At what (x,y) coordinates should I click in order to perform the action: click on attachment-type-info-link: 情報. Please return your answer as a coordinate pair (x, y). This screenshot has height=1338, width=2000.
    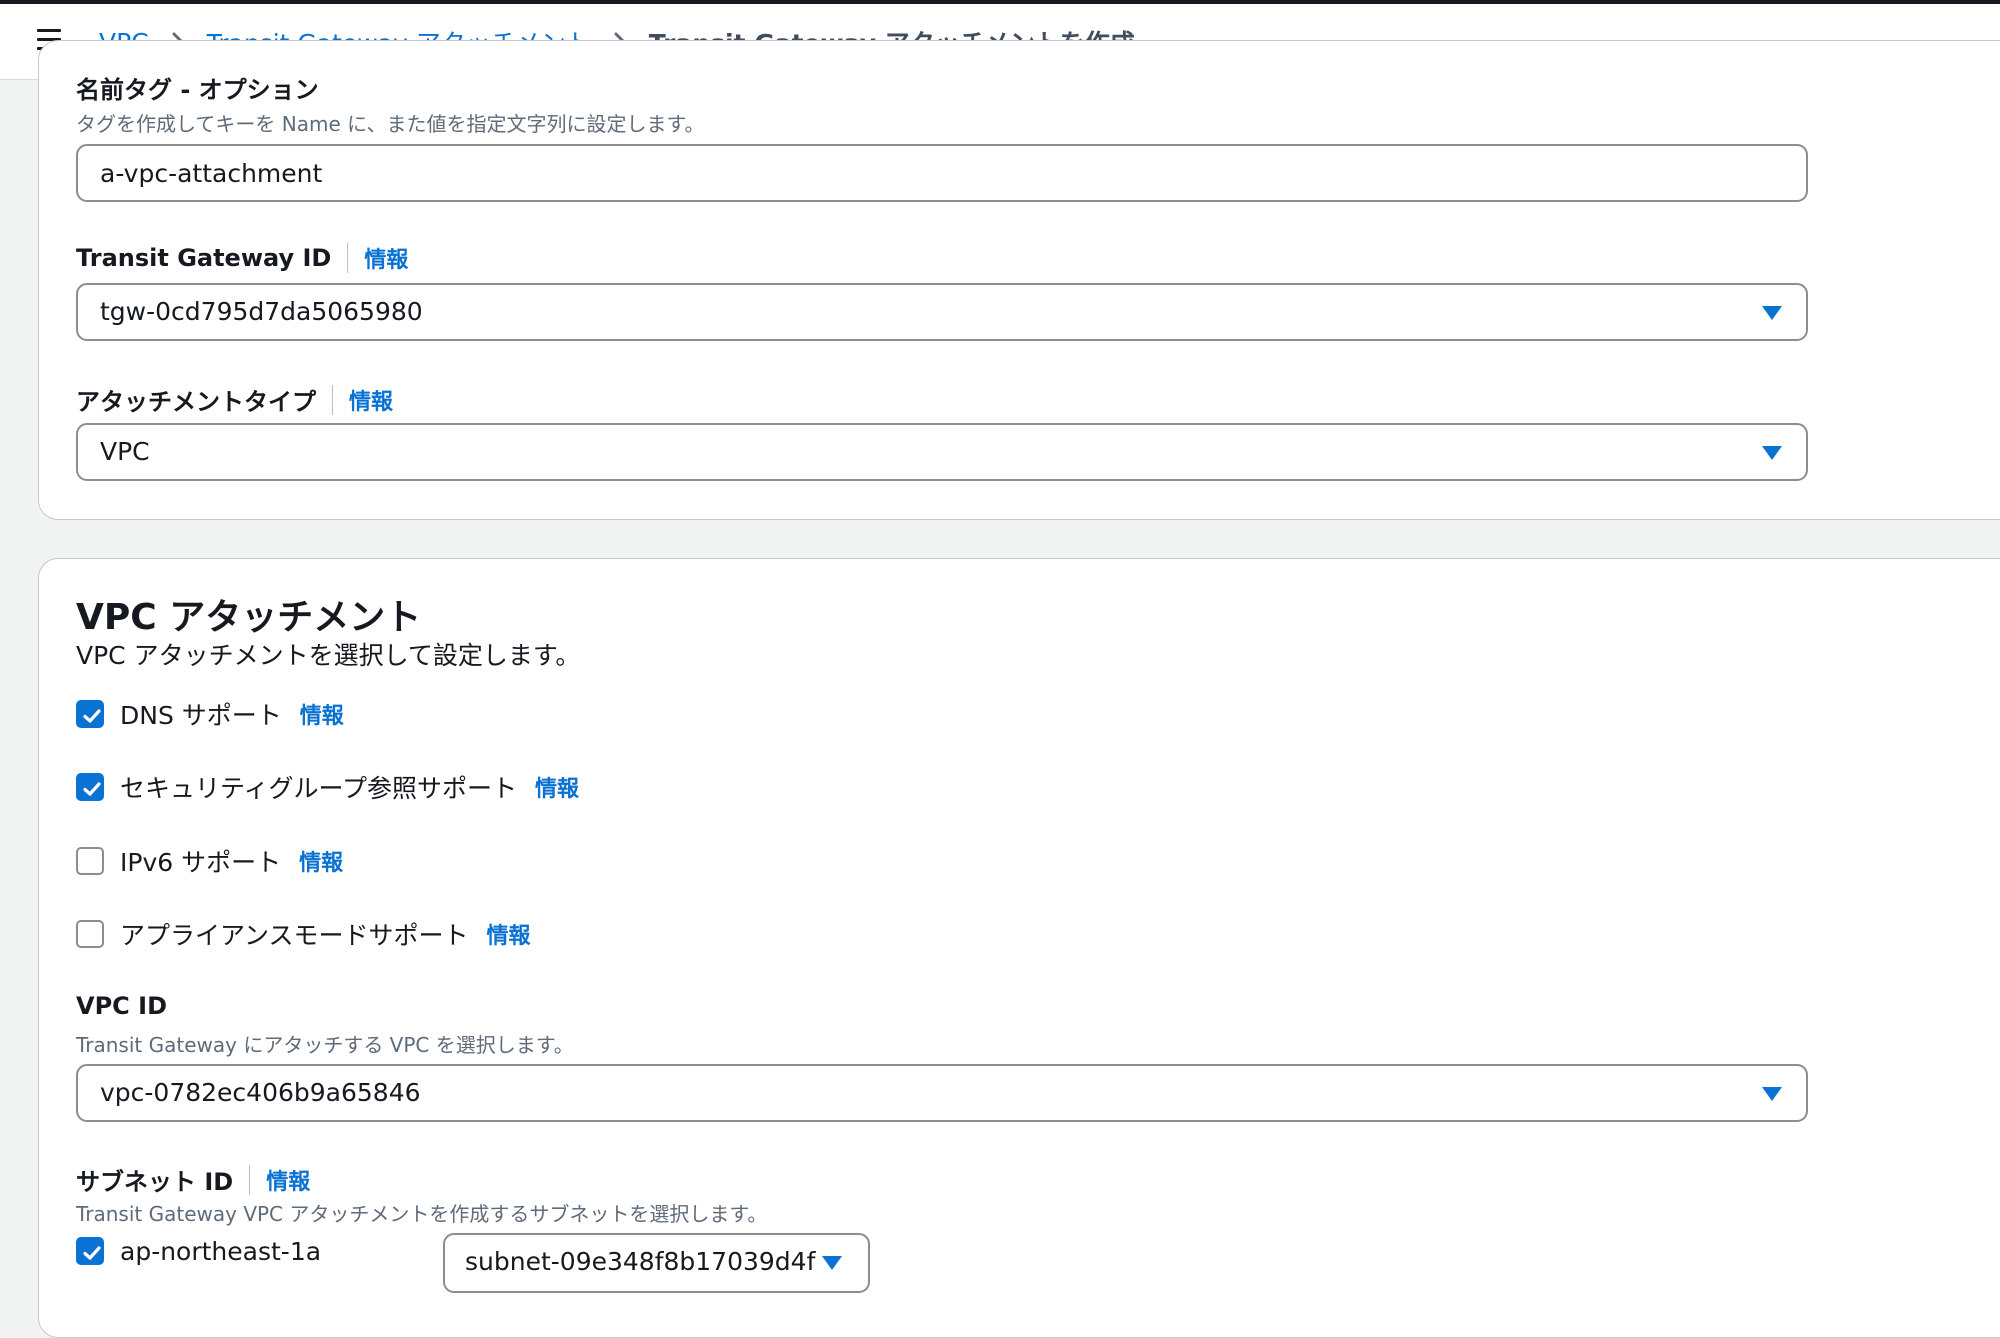
    Looking at the image, I should click on (371, 400).